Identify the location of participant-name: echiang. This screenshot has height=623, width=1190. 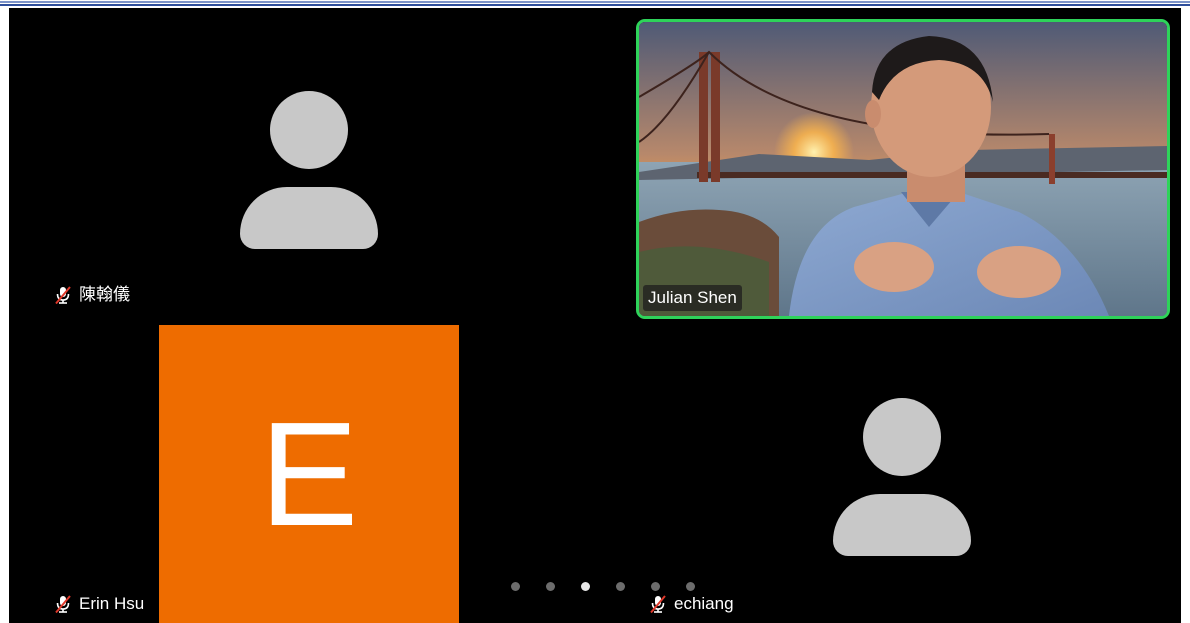
(704, 603).